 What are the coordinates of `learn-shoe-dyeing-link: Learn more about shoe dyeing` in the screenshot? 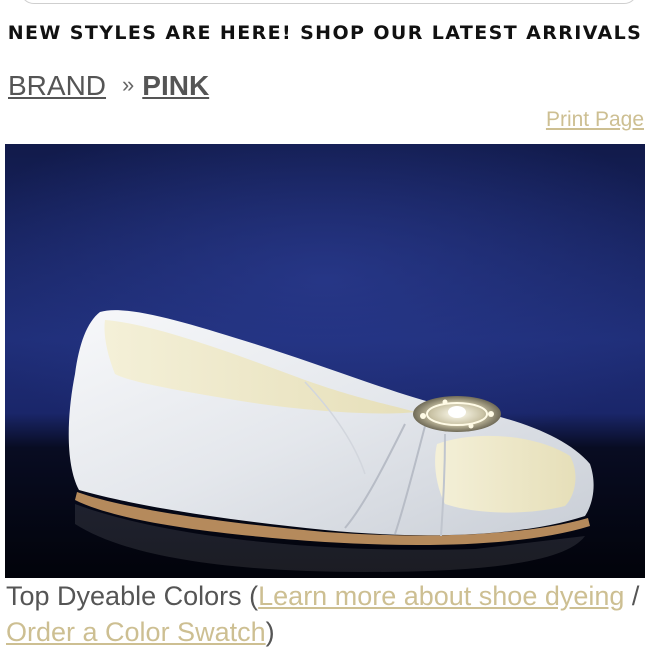 It's located at (441, 596).